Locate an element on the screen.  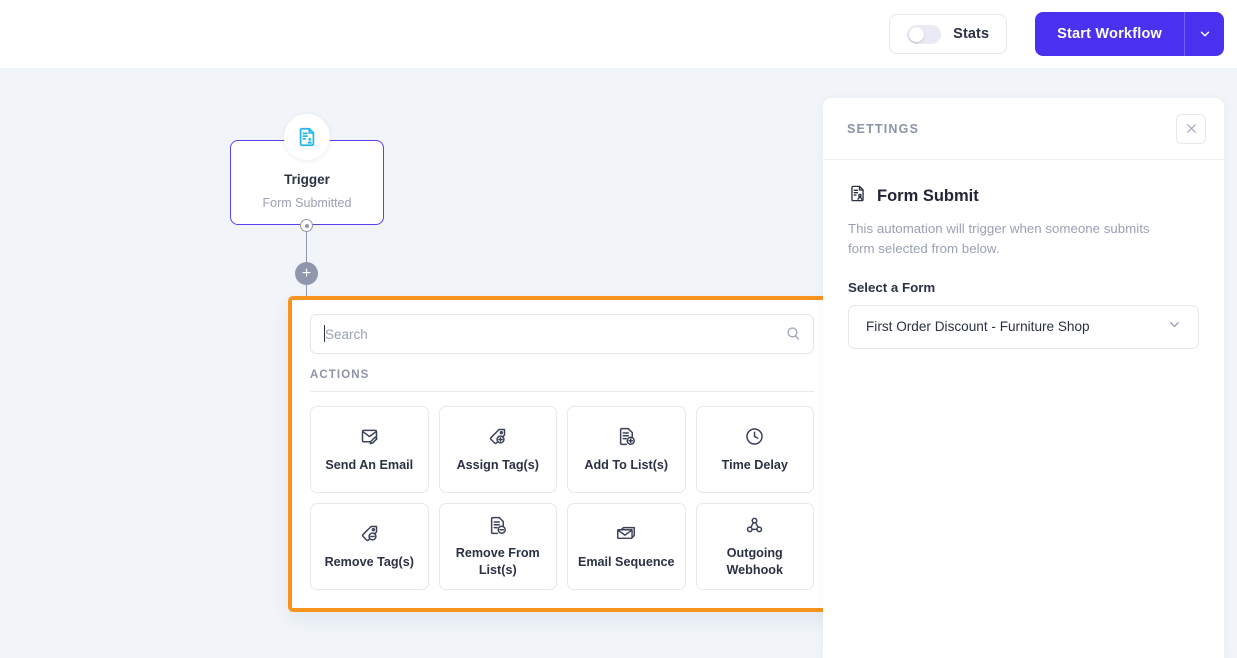
select-form-dropdown: First Order Discount - Furniture Shop is located at coordinates (1023, 326).